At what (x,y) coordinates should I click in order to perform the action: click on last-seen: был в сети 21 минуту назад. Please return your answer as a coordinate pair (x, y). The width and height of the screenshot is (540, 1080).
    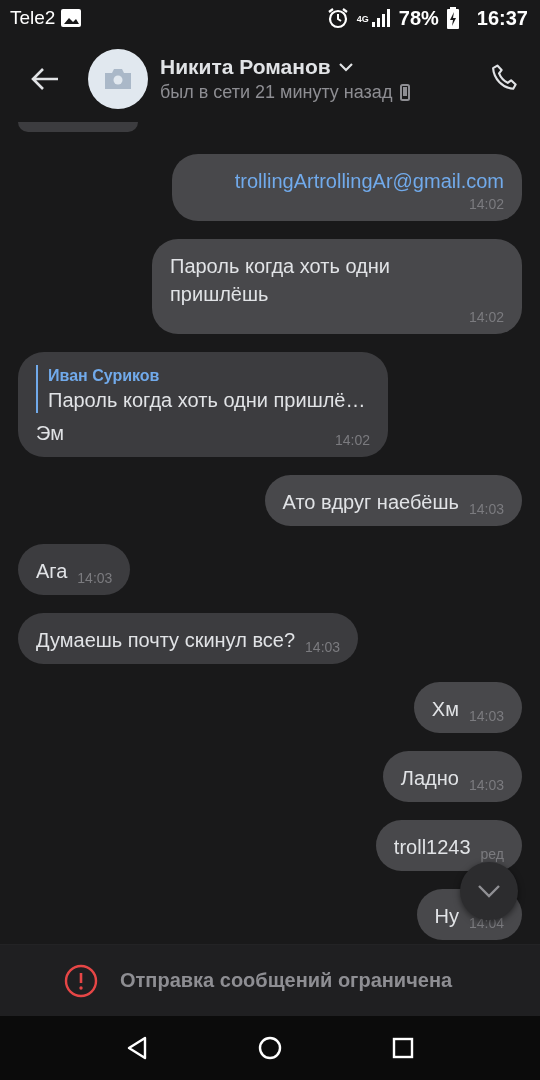
    Looking at the image, I should click on (276, 92).